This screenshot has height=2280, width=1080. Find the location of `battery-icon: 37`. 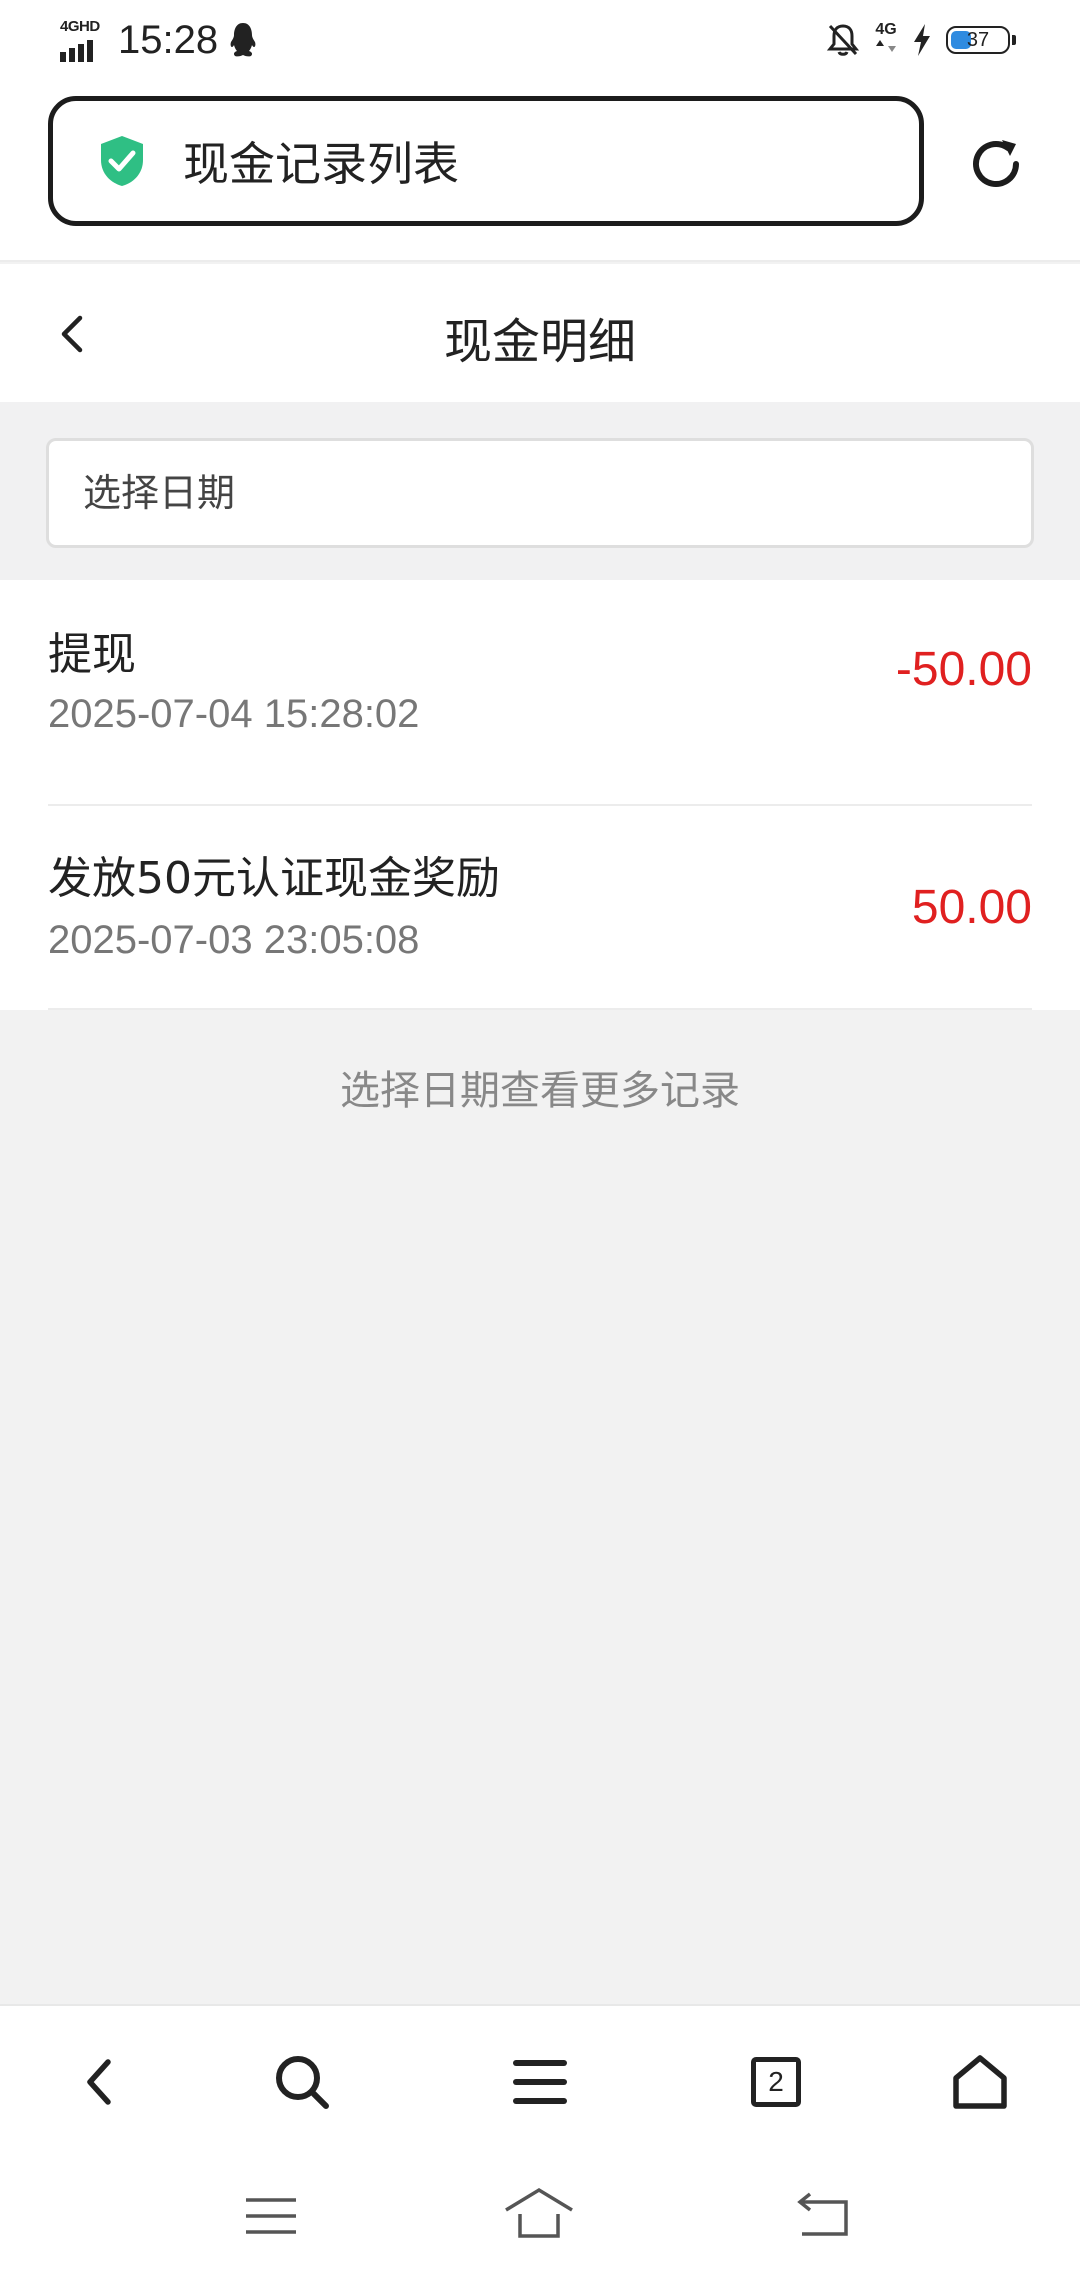

battery-icon: 37 is located at coordinates (978, 40).